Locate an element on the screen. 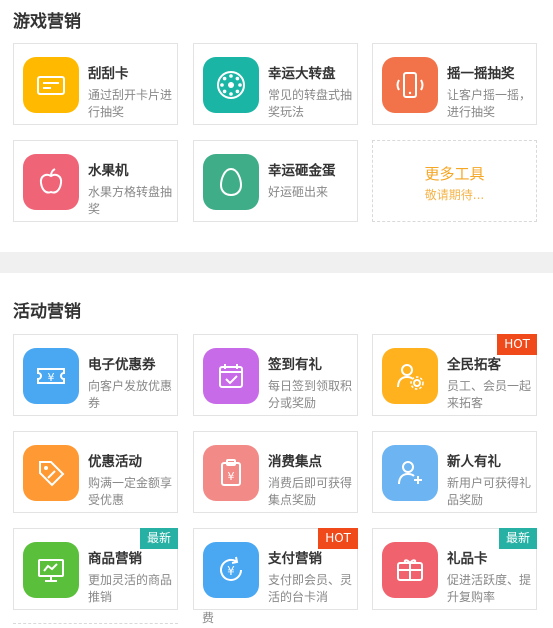 This screenshot has width=553, height=628. card-gift-card: 礼品卡 促进活跃度、提升复购率 最新 is located at coordinates (454, 569).